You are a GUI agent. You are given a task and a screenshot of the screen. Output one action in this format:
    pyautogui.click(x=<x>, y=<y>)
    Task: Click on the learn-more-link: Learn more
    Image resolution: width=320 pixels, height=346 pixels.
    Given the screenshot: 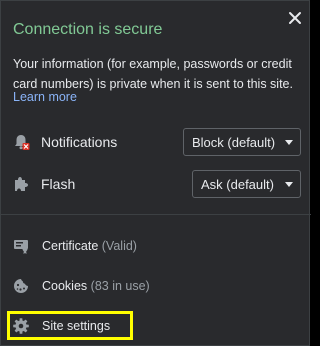 What is the action you would take?
    pyautogui.click(x=45, y=97)
    